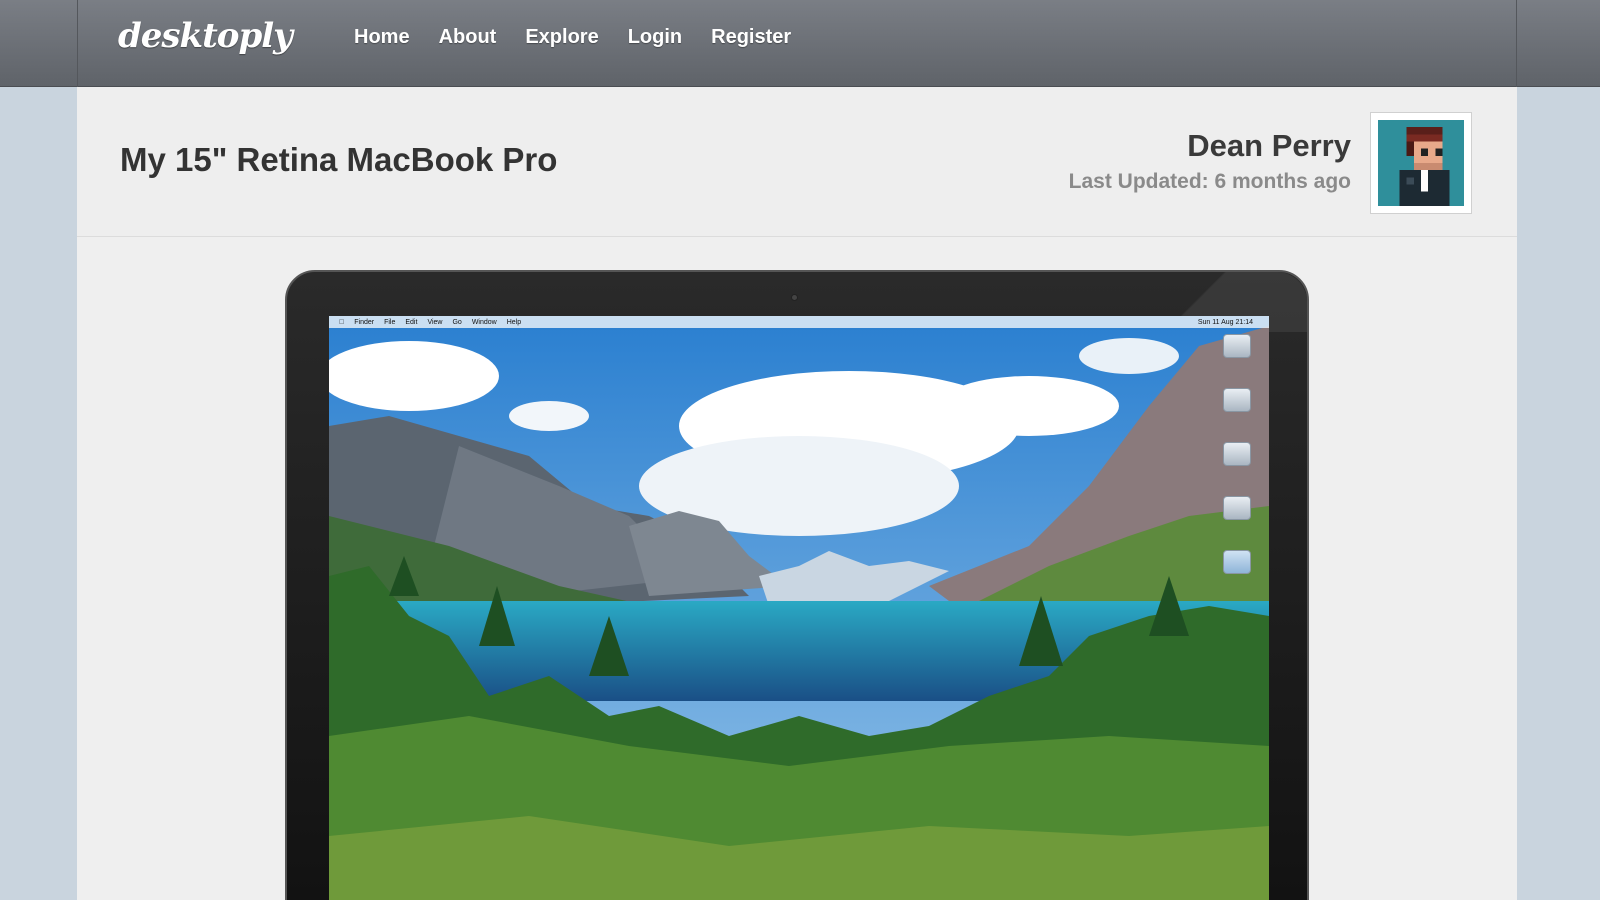  What do you see at coordinates (1225, 322) in the screenshot?
I see `menubar-clock: Sun 11 Aug 21:14` at bounding box center [1225, 322].